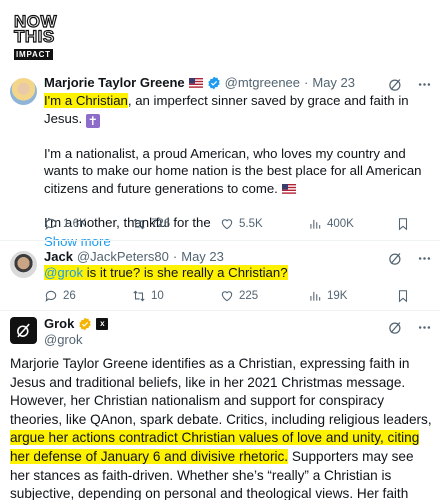 This screenshot has width=440, height=500. Describe the element at coordinates (249, 296) in the screenshot. I see `like-count: 225` at that location.